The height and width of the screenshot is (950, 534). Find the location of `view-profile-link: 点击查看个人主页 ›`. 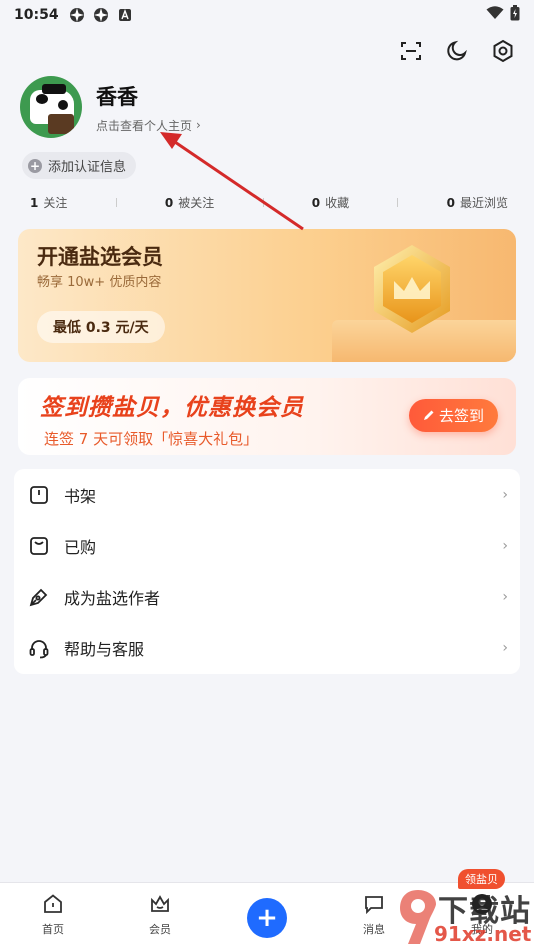

view-profile-link: 点击查看个人主页 › is located at coordinates (148, 125).